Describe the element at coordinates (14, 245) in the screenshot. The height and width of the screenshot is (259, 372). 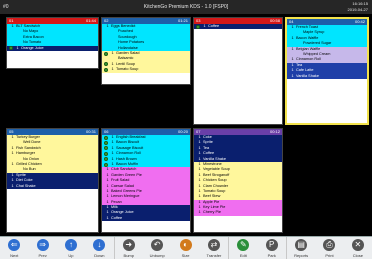
I see `next-icon: ⇐` at that location.